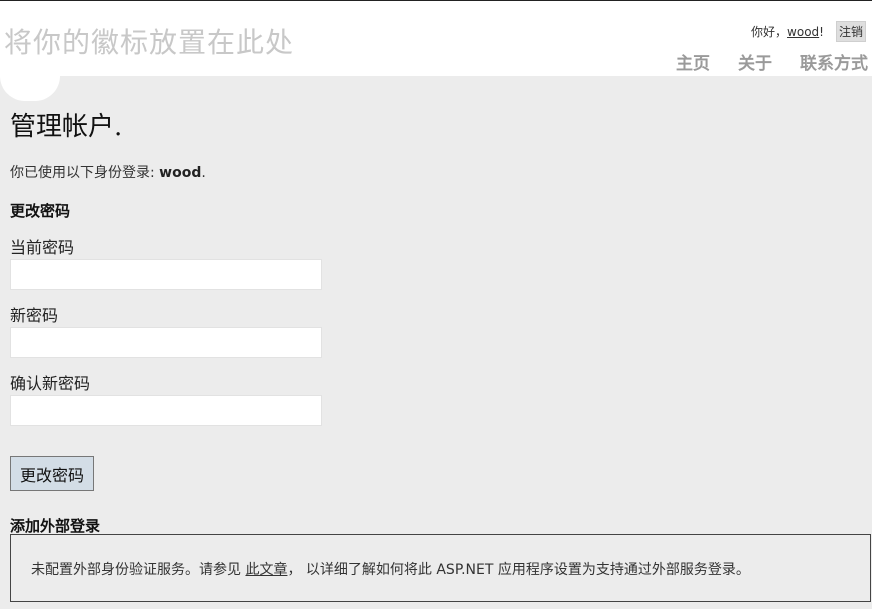  What do you see at coordinates (850, 31) in the screenshot?
I see `logout-button: 注销` at bounding box center [850, 31].